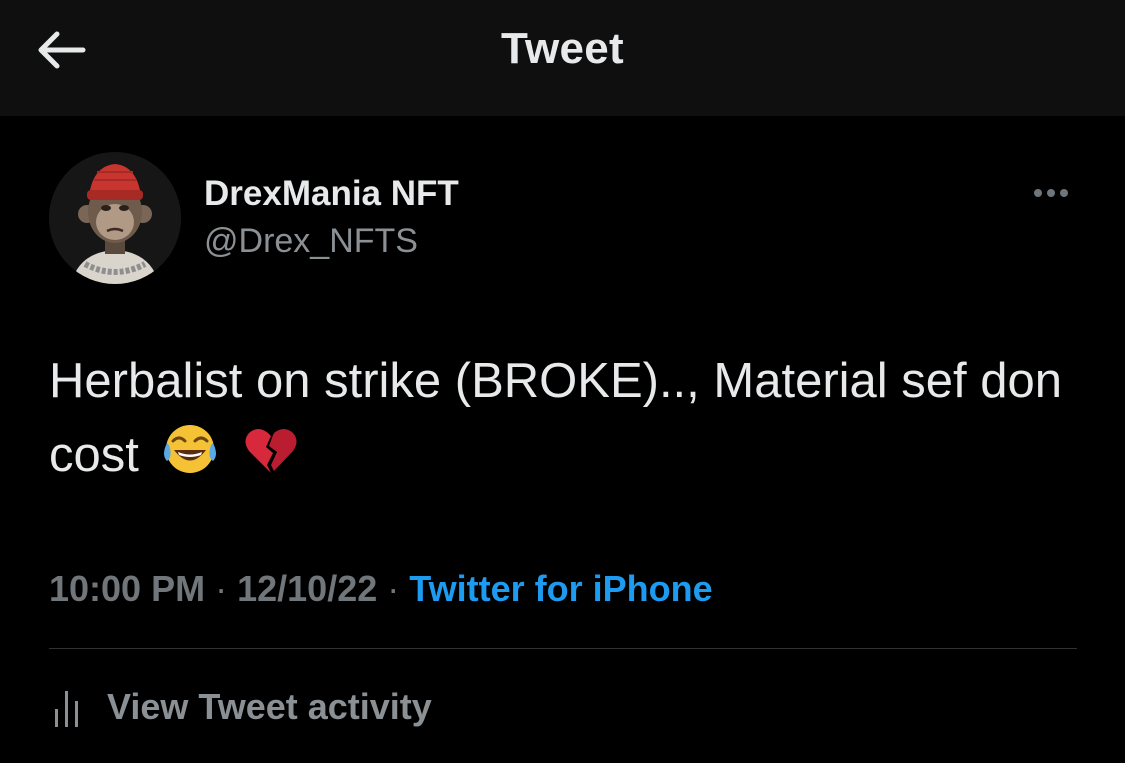 The height and width of the screenshot is (763, 1125). I want to click on more-options-button, so click(1051, 193).